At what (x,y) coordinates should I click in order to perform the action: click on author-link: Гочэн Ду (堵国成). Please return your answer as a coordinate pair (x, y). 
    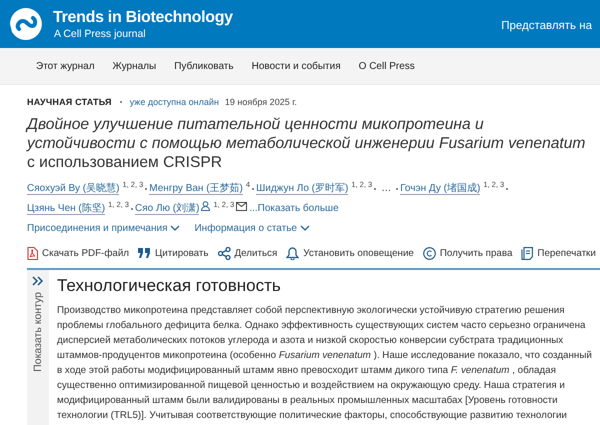
    Looking at the image, I should click on (440, 189).